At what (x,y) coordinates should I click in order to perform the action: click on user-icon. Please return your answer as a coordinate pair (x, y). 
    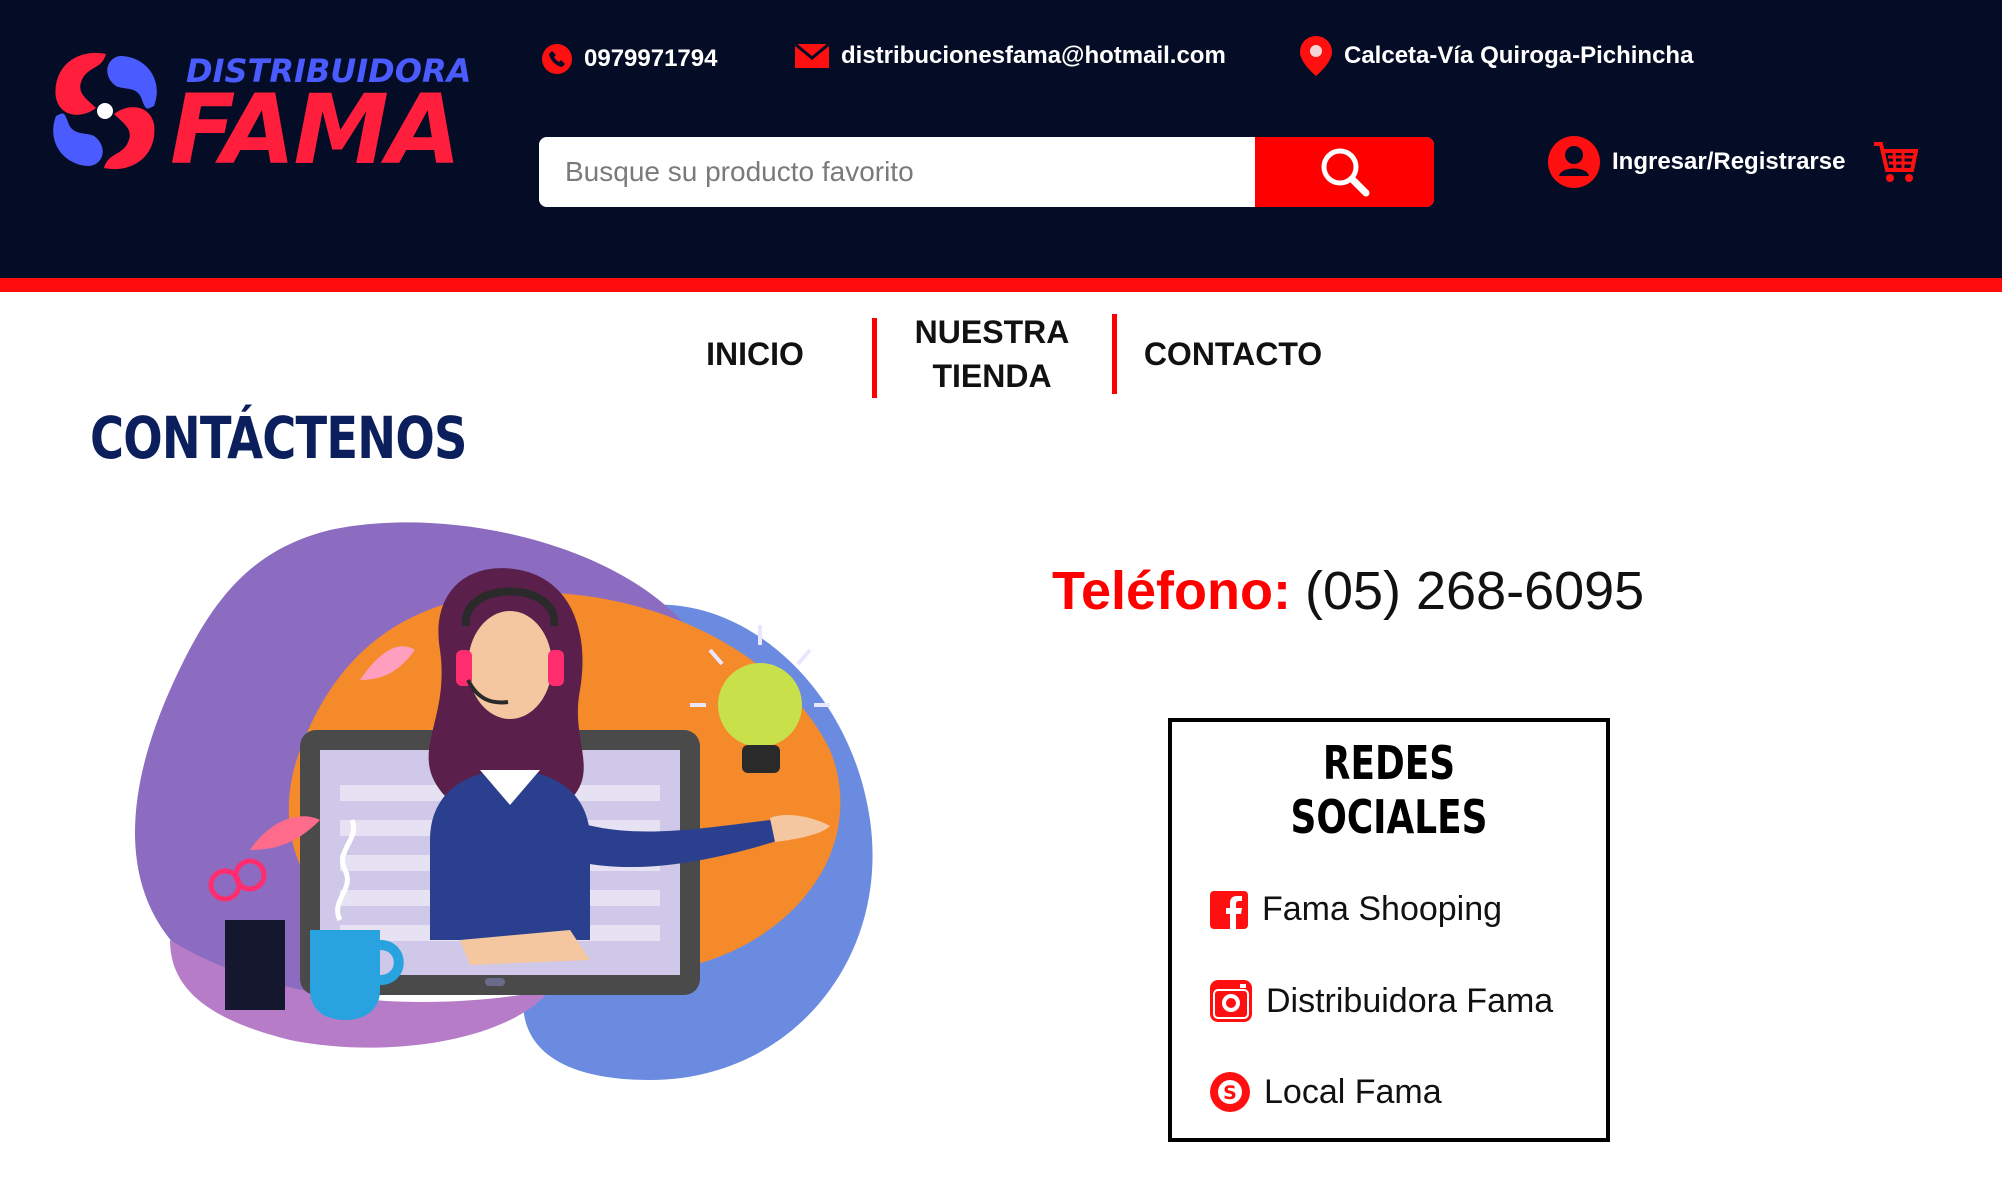
    Looking at the image, I should click on (1574, 162).